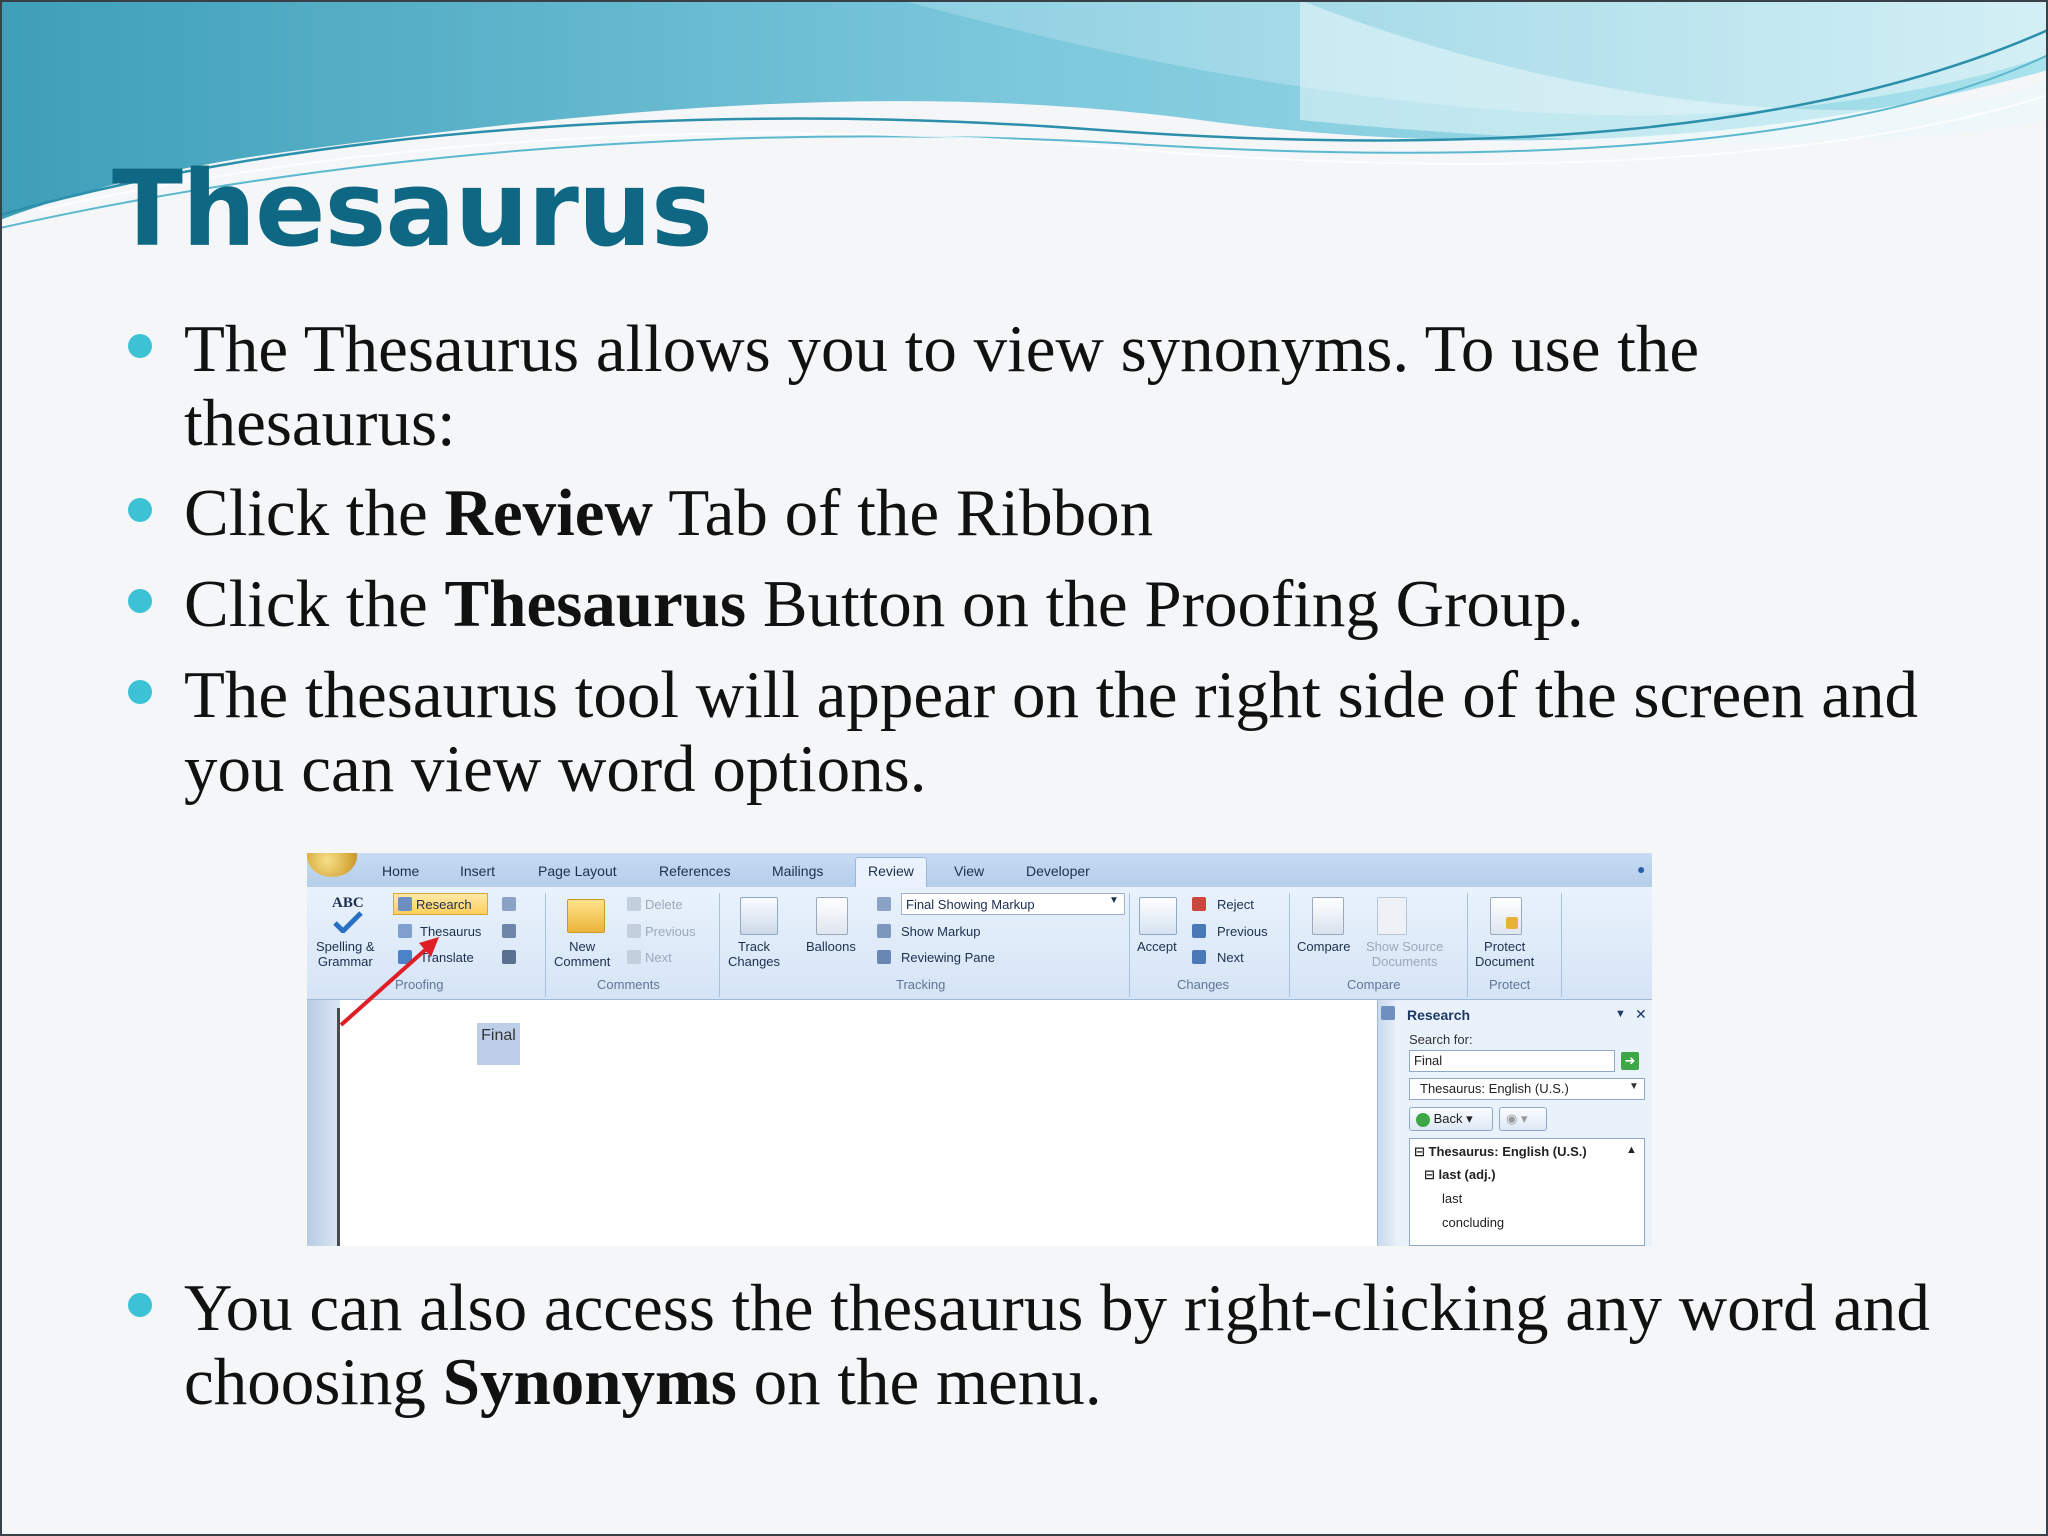 The height and width of the screenshot is (1536, 2048). I want to click on bullet-text-bold: Synonyms, so click(589, 1382).